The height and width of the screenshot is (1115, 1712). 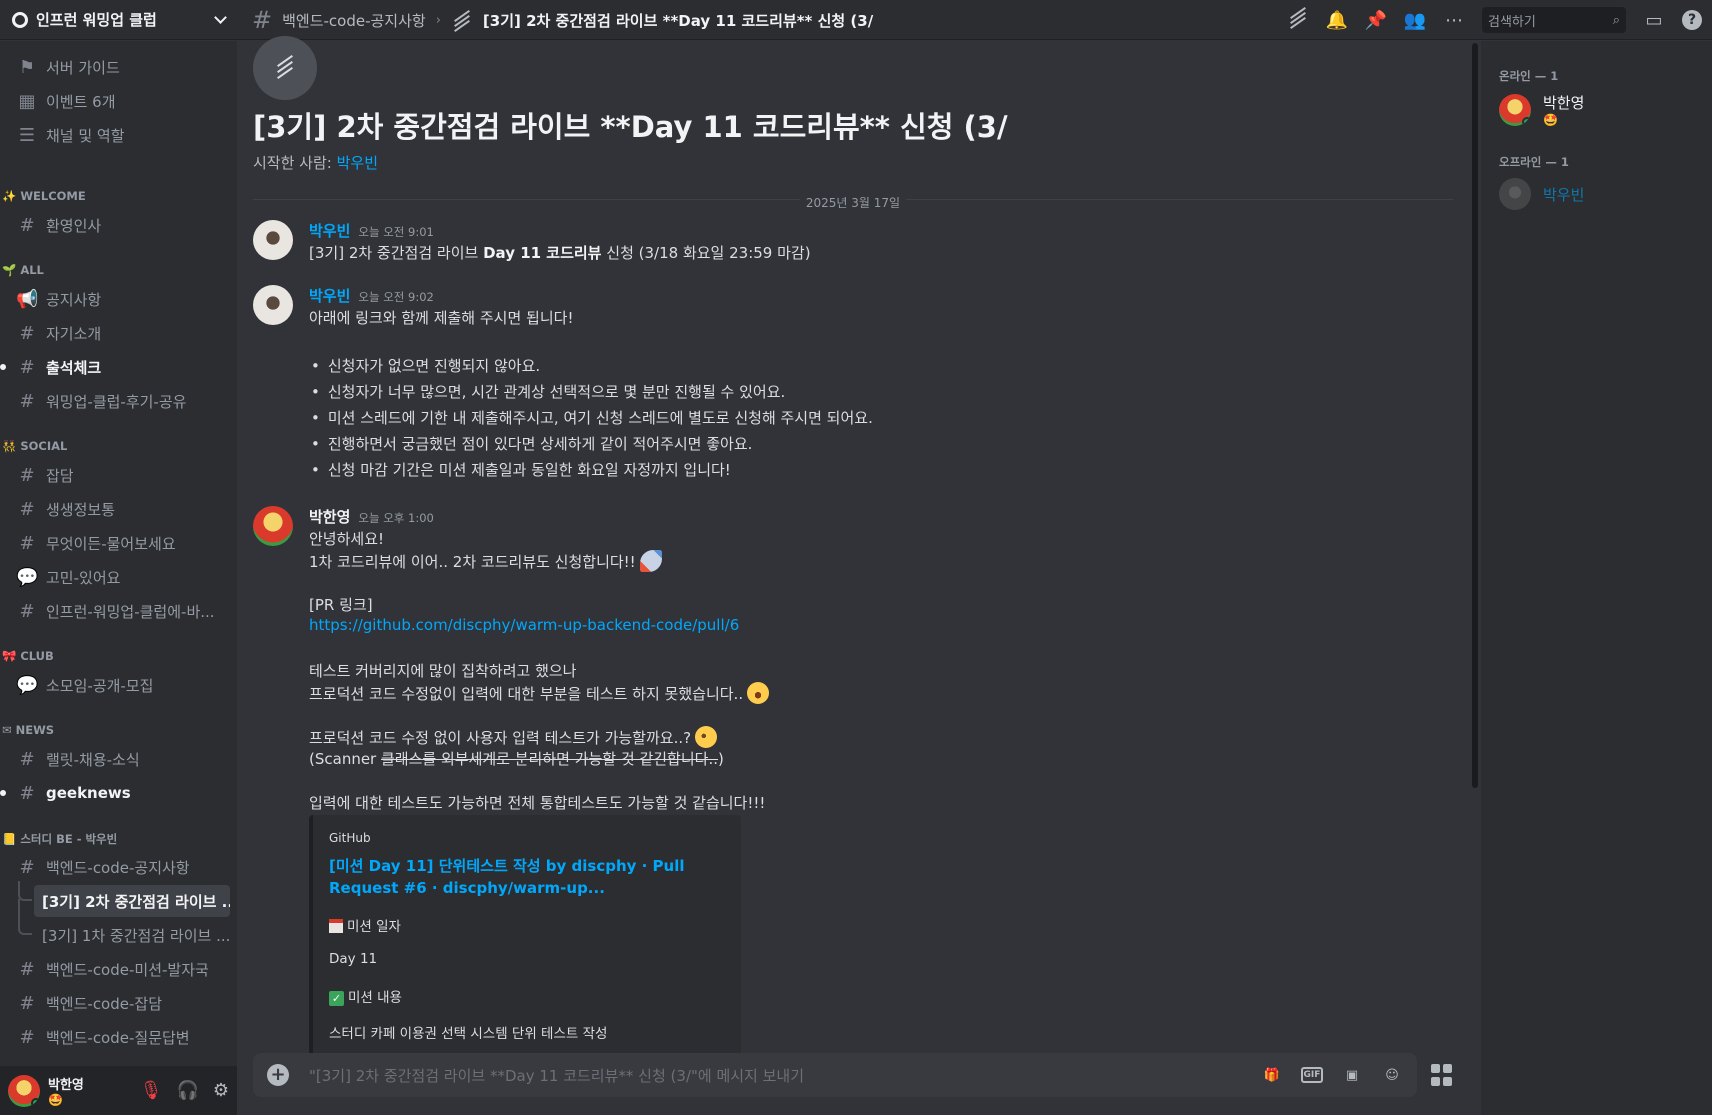 I want to click on date-divider-label: 2025년 3월 17일, so click(x=853, y=203).